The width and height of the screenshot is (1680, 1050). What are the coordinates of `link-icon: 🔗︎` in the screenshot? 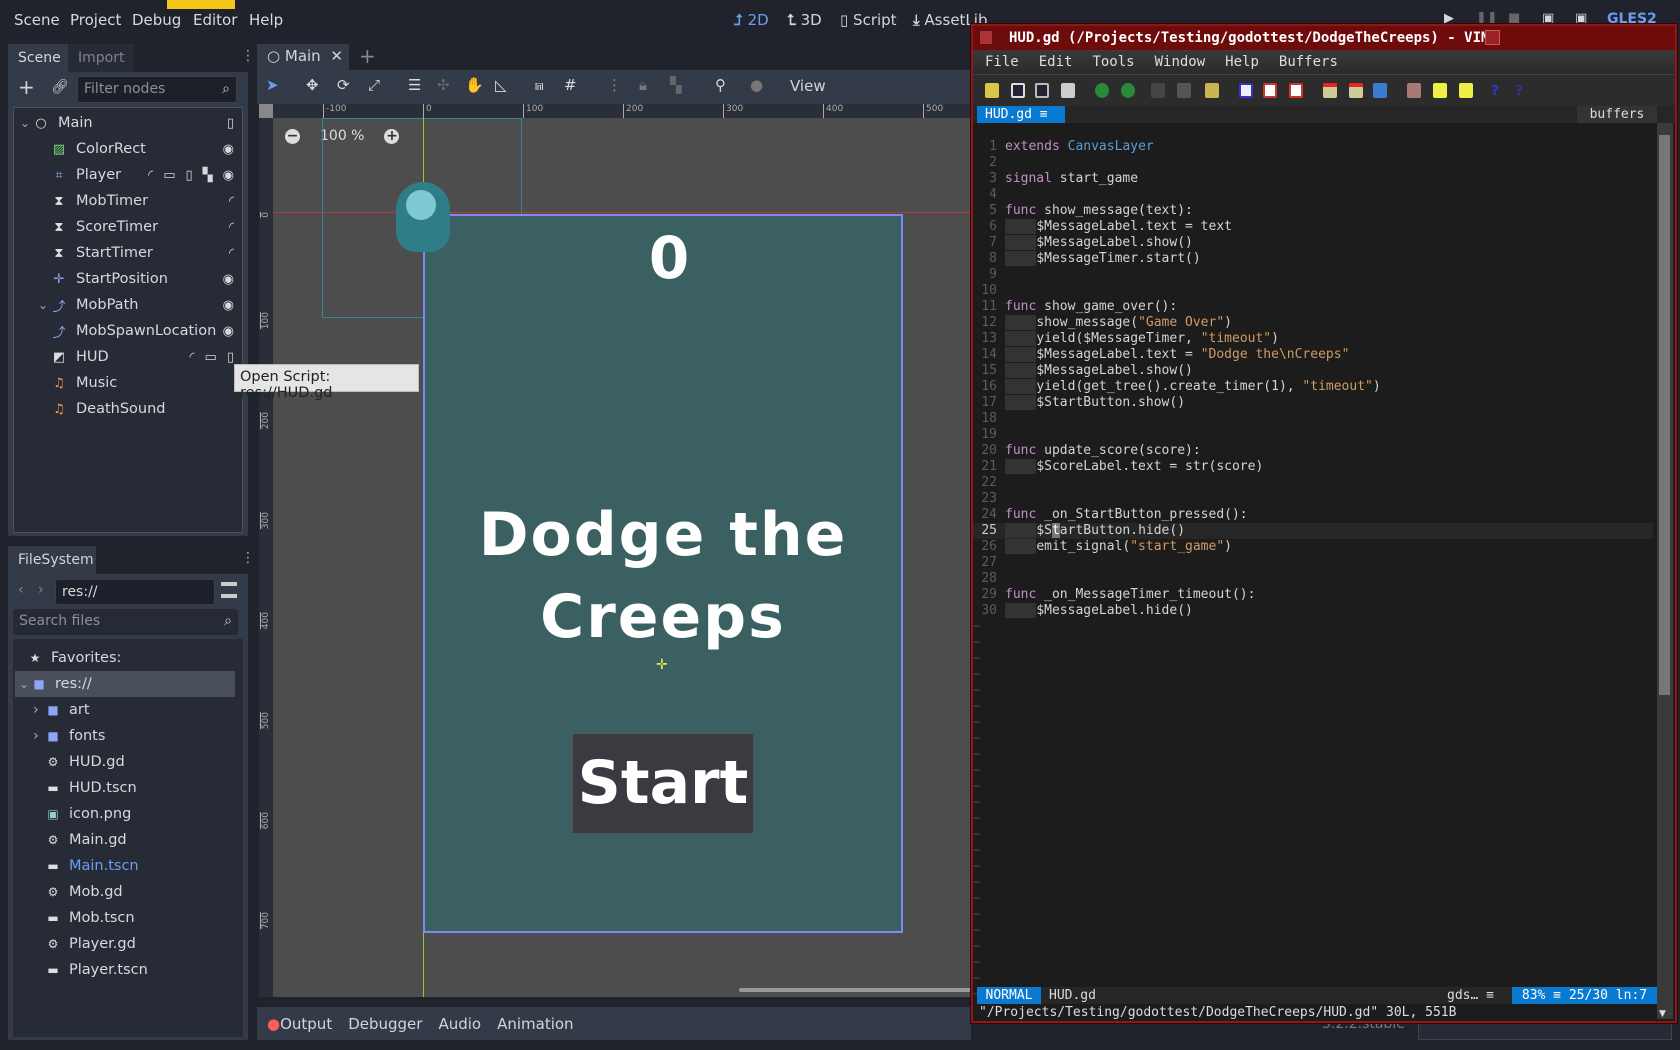 It's located at (60, 87).